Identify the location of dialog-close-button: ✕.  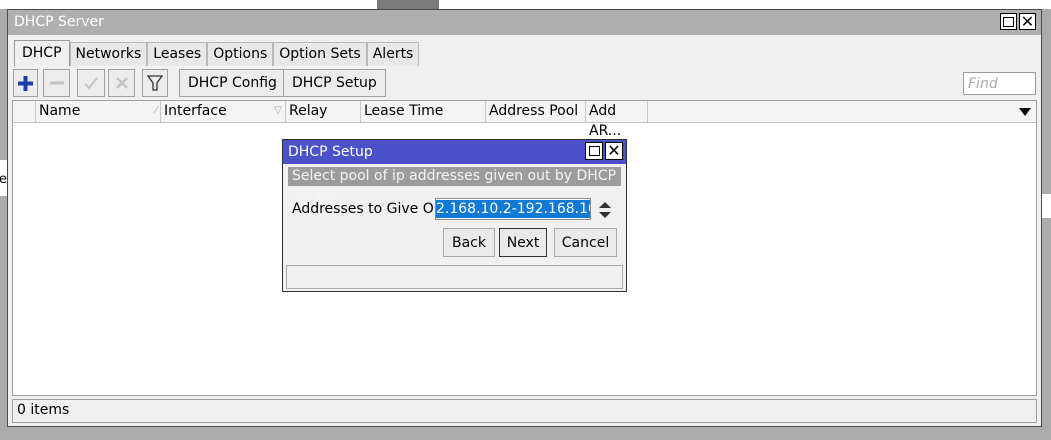
(614, 151).